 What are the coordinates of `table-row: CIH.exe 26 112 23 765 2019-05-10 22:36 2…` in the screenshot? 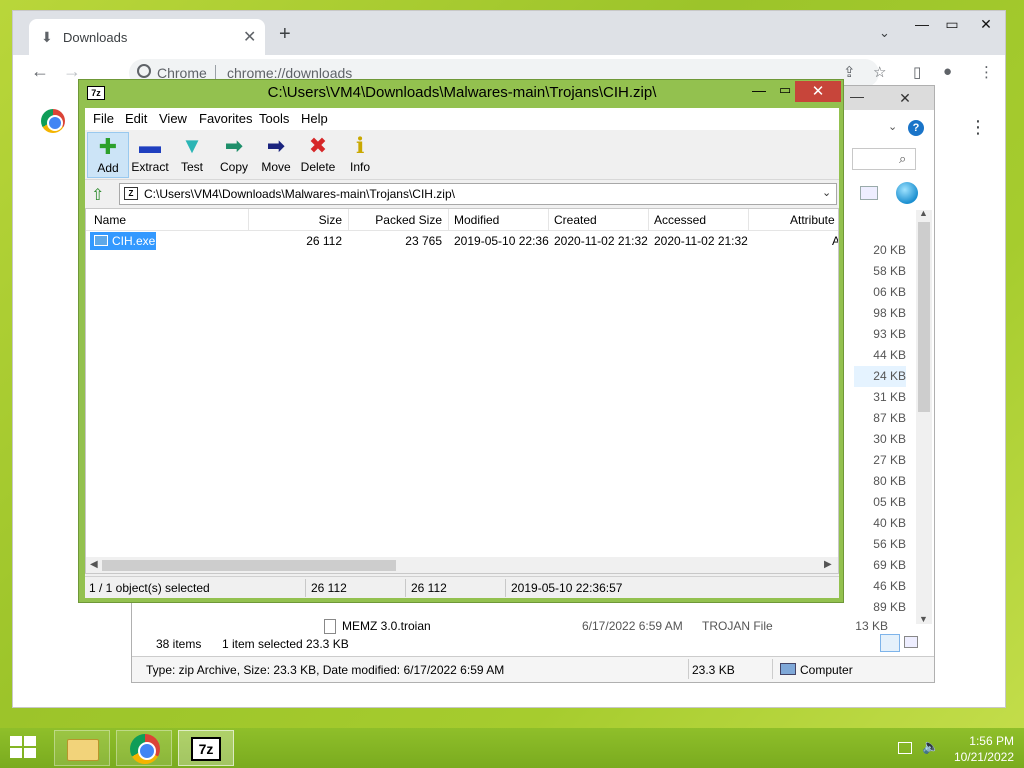 It's located at (462, 241).